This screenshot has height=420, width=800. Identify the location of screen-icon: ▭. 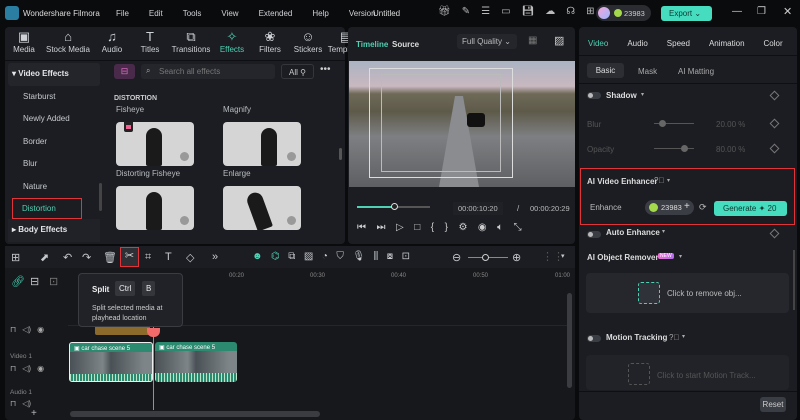
(505, 11).